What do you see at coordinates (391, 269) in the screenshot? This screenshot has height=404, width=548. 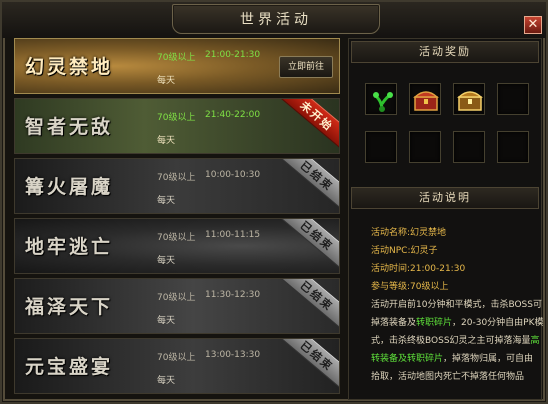 I see `label: 活动时间:` at bounding box center [391, 269].